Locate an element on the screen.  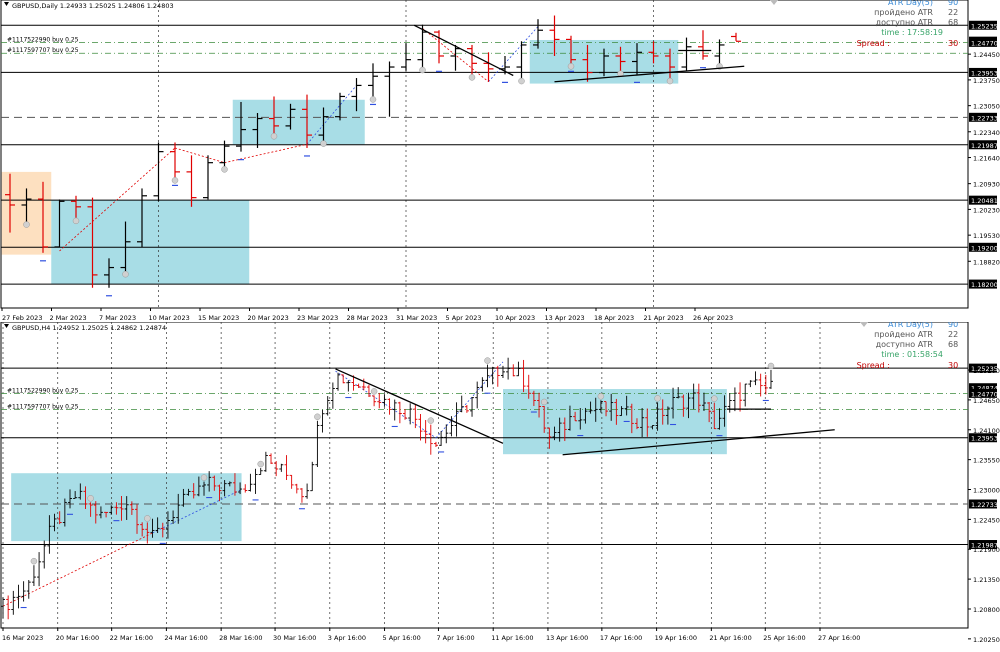
pane_top-date-label: 21 Apr 2023 is located at coordinates (664, 318).